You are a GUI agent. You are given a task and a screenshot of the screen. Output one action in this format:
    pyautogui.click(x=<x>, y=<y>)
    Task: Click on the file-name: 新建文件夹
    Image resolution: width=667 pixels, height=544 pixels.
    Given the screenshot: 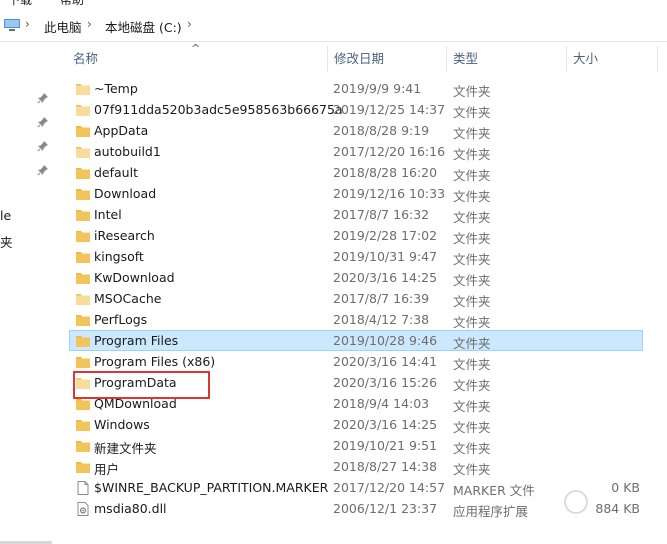 What is the action you would take?
    pyautogui.click(x=125, y=448)
    